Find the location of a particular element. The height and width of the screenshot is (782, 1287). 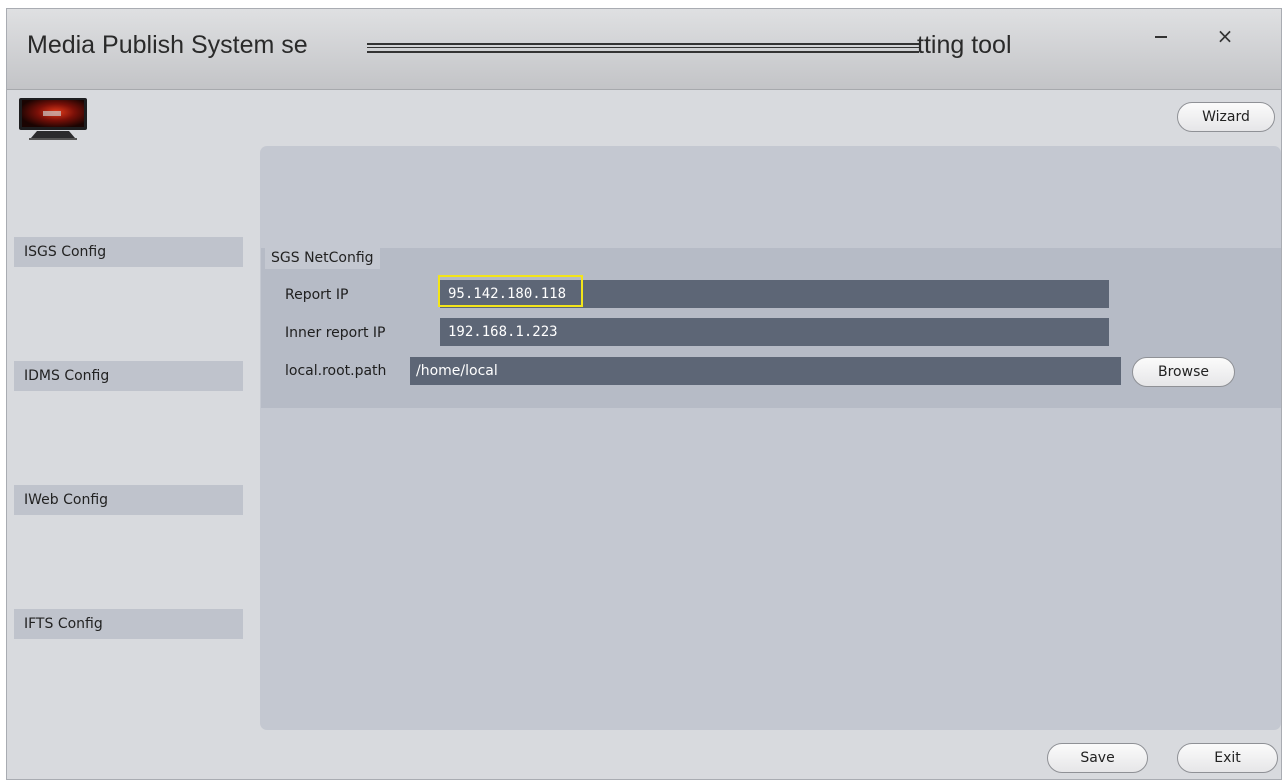

save-button: Save is located at coordinates (1097, 758).